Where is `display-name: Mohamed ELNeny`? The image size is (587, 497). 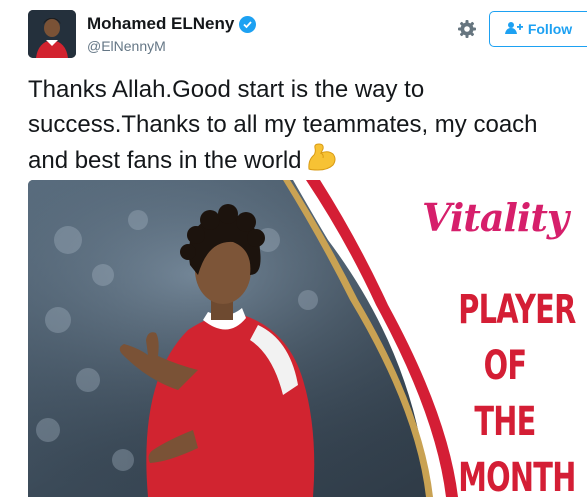 display-name: Mohamed ELNeny is located at coordinates (160, 24).